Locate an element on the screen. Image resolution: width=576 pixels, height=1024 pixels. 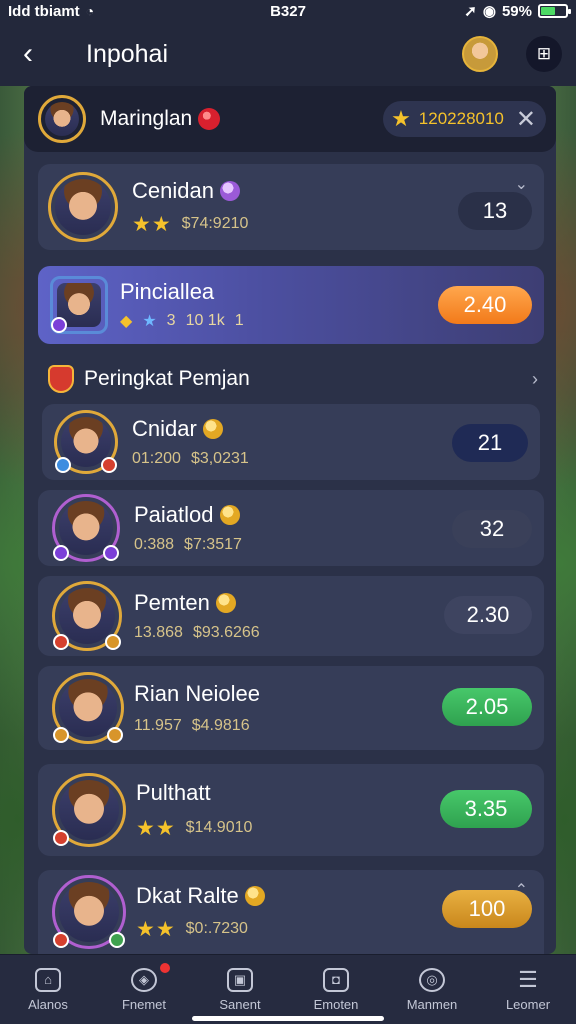
section-title: Peringkat Pemjan is located at coordinates (167, 378).